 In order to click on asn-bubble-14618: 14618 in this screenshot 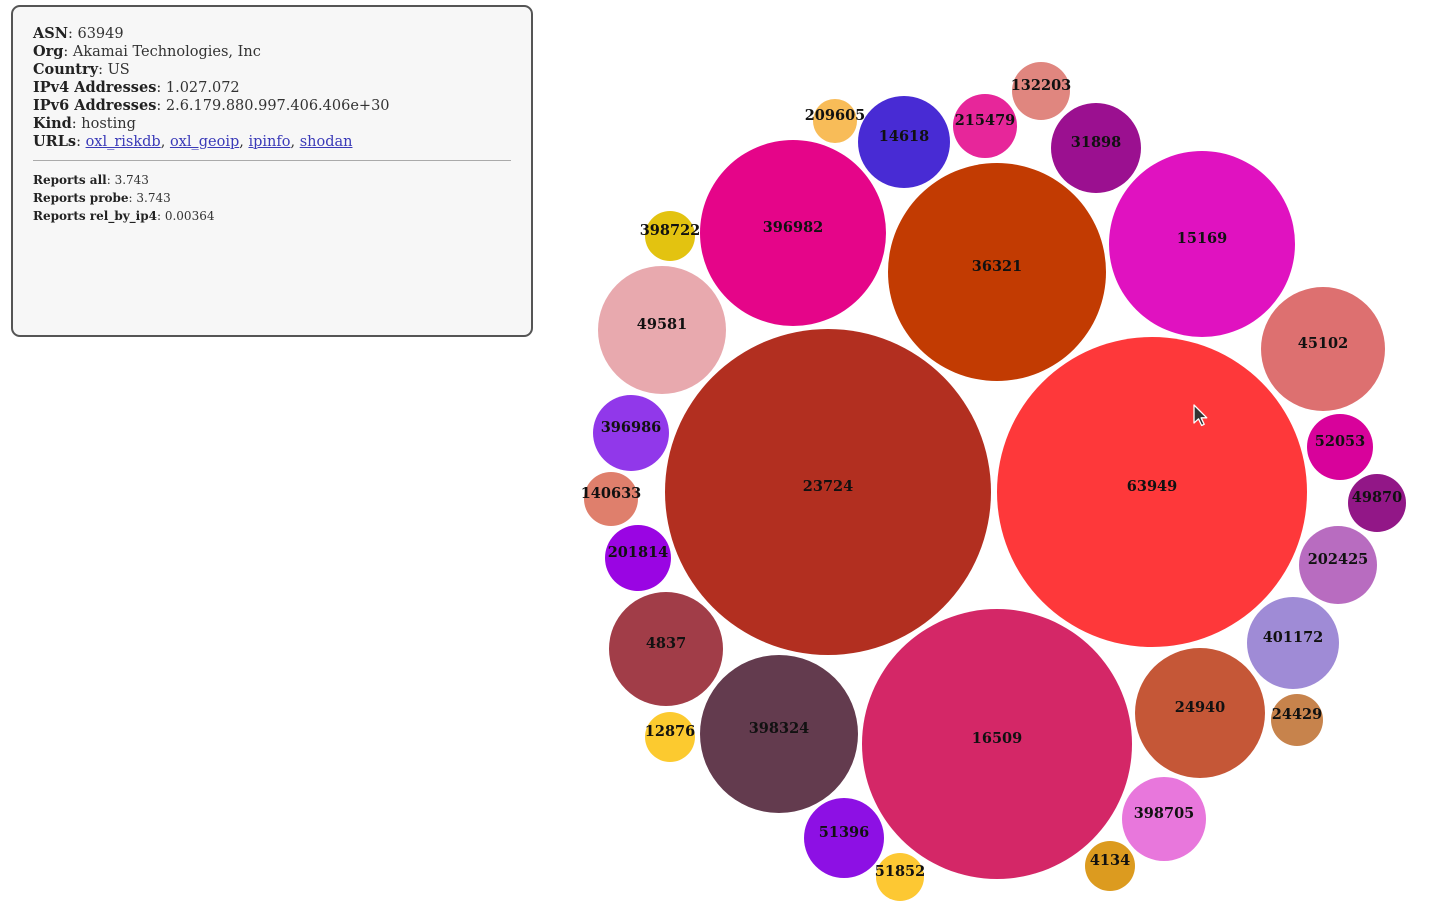, I will do `click(904, 142)`.